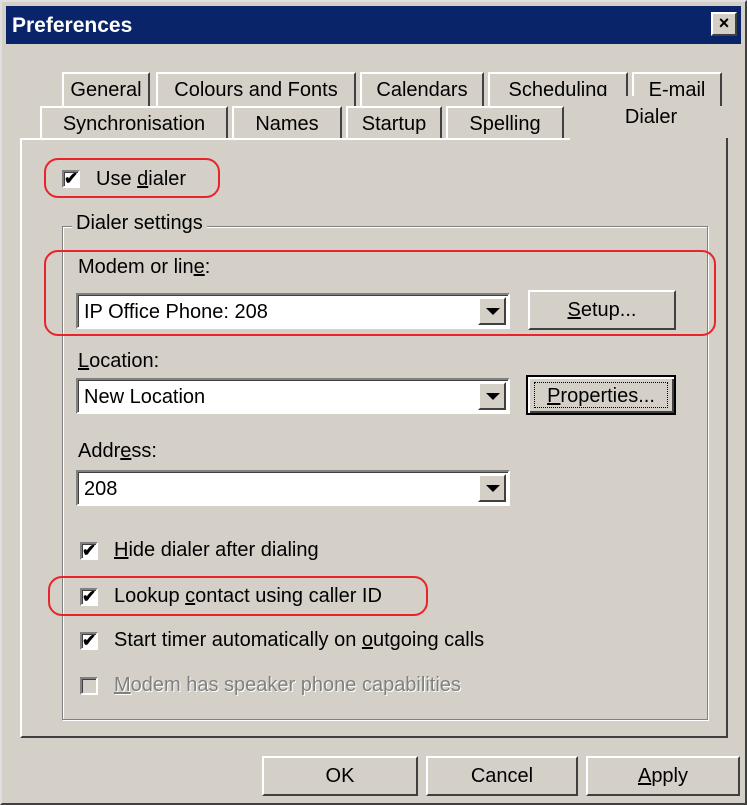  What do you see at coordinates (724, 24) in the screenshot?
I see `close-button: ×` at bounding box center [724, 24].